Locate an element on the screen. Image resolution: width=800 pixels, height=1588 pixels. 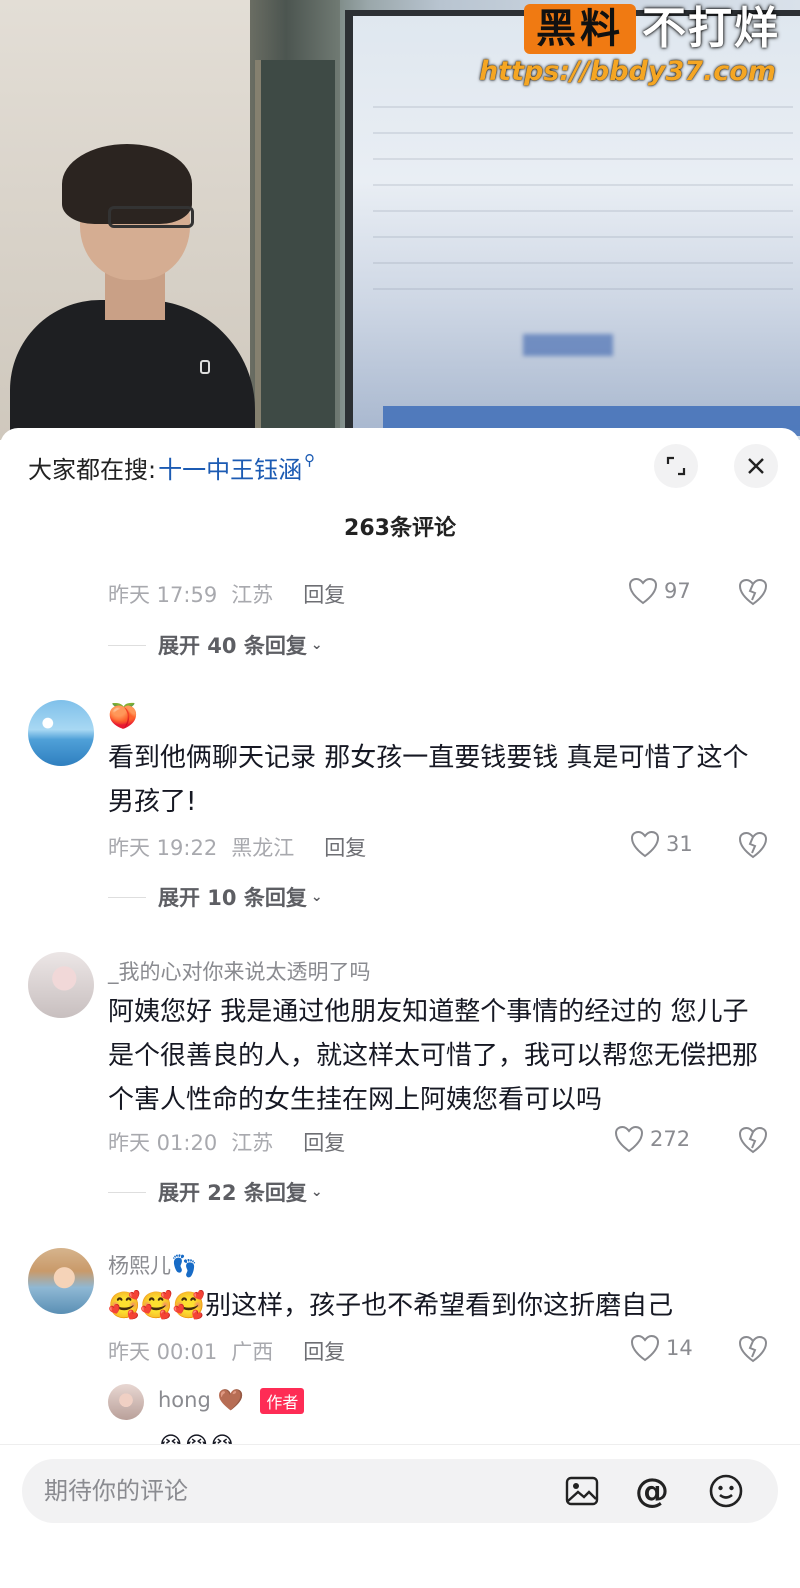
like-button: 272 is located at coordinates (652, 1139).